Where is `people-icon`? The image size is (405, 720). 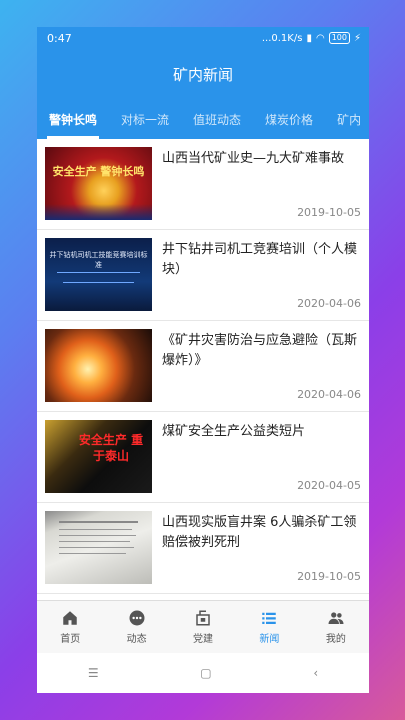 people-icon is located at coordinates (336, 618).